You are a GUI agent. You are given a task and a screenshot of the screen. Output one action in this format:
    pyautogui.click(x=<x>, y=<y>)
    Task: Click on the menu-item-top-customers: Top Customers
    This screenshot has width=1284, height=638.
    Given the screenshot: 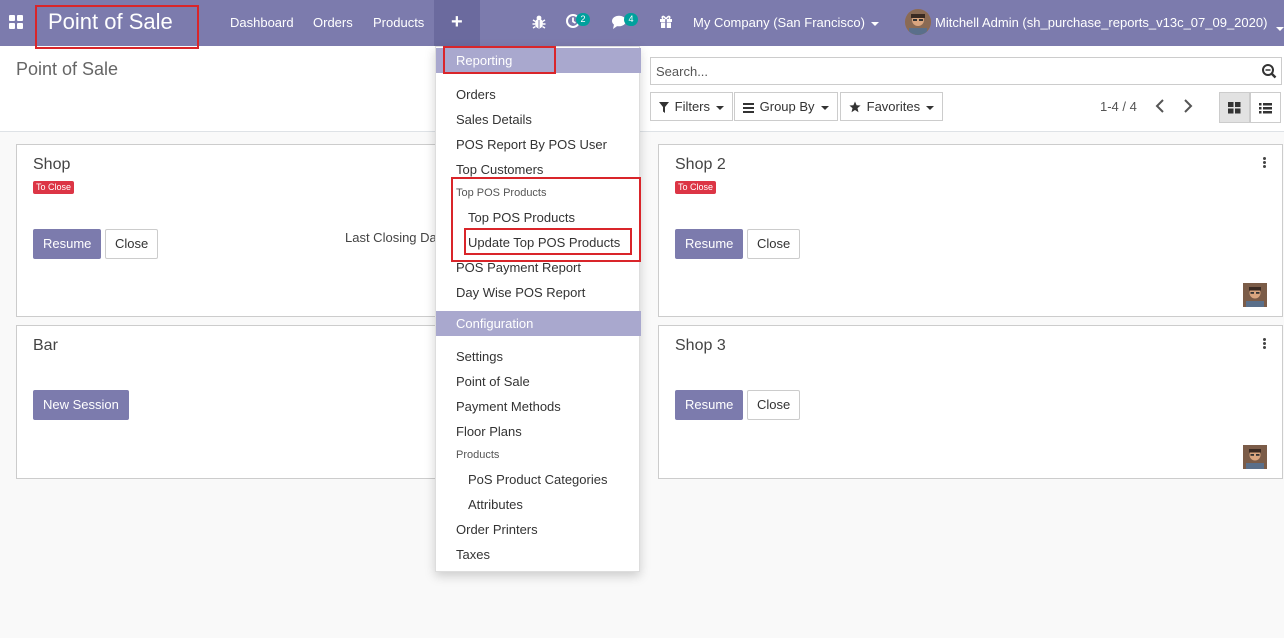 What is the action you would take?
    pyautogui.click(x=499, y=169)
    